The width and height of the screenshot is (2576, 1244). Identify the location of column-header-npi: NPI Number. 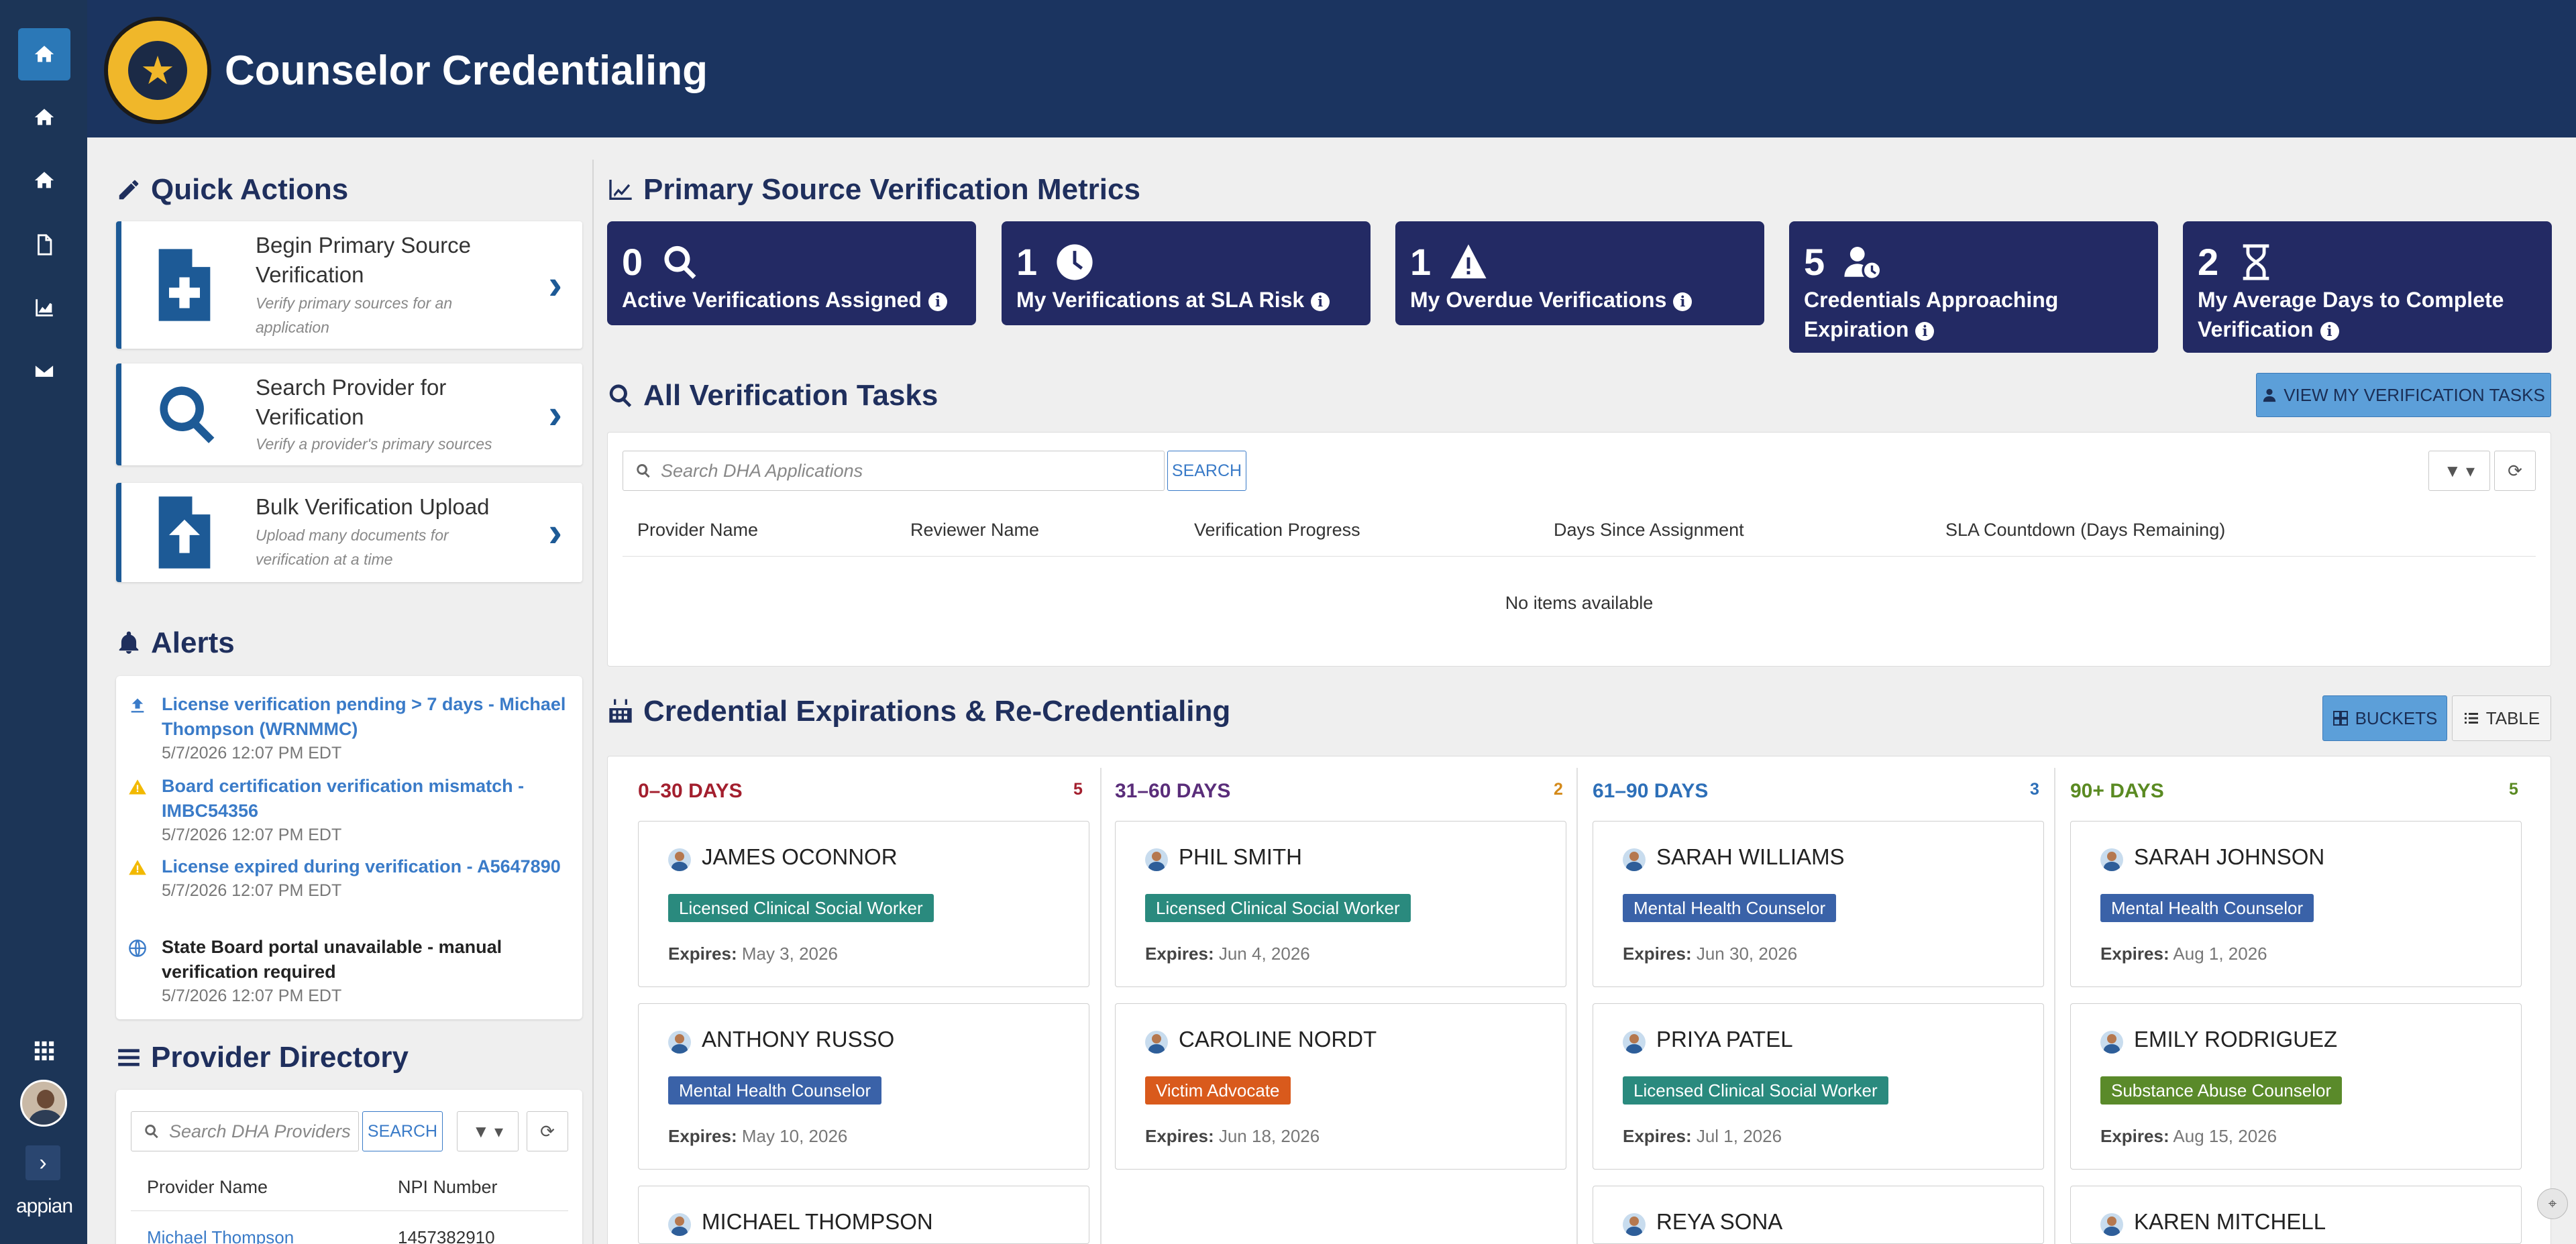
(448, 1188).